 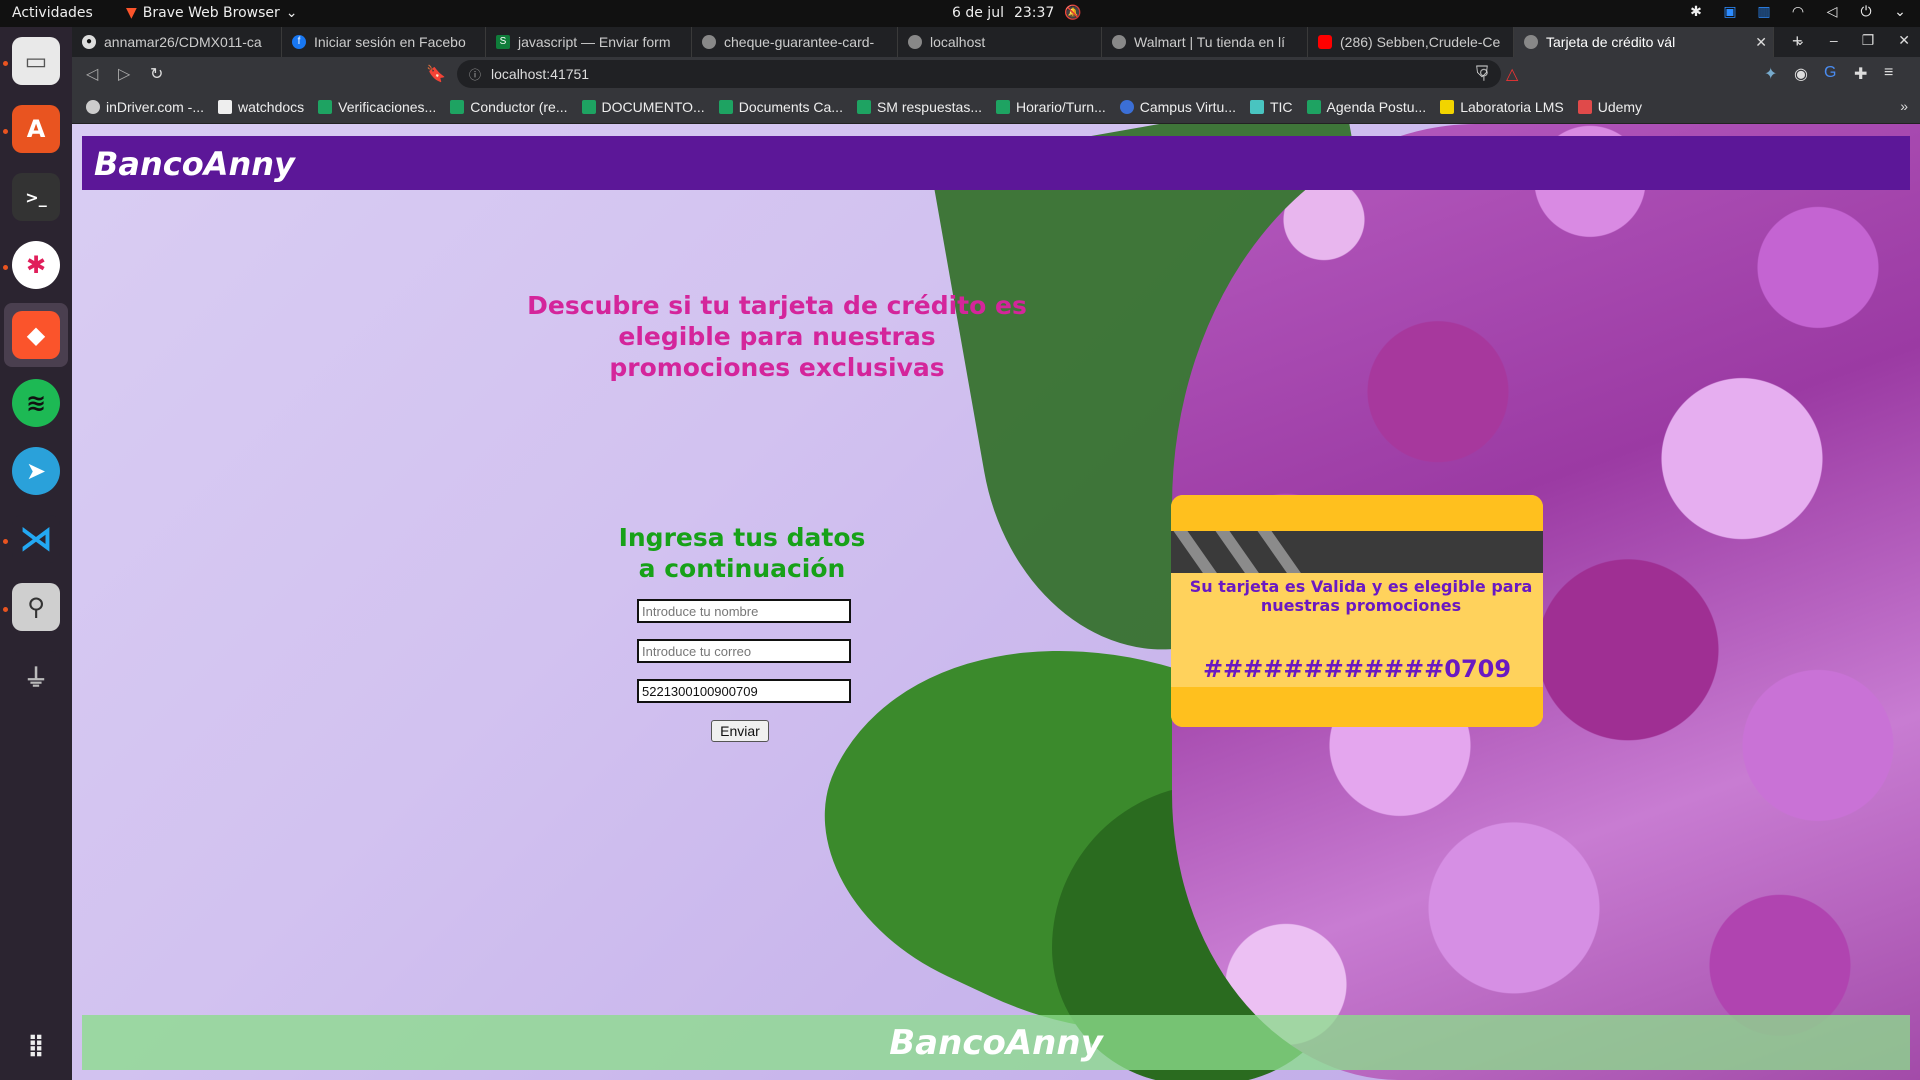 What do you see at coordinates (156, 74) in the screenshot?
I see `reload-icon: ↻` at bounding box center [156, 74].